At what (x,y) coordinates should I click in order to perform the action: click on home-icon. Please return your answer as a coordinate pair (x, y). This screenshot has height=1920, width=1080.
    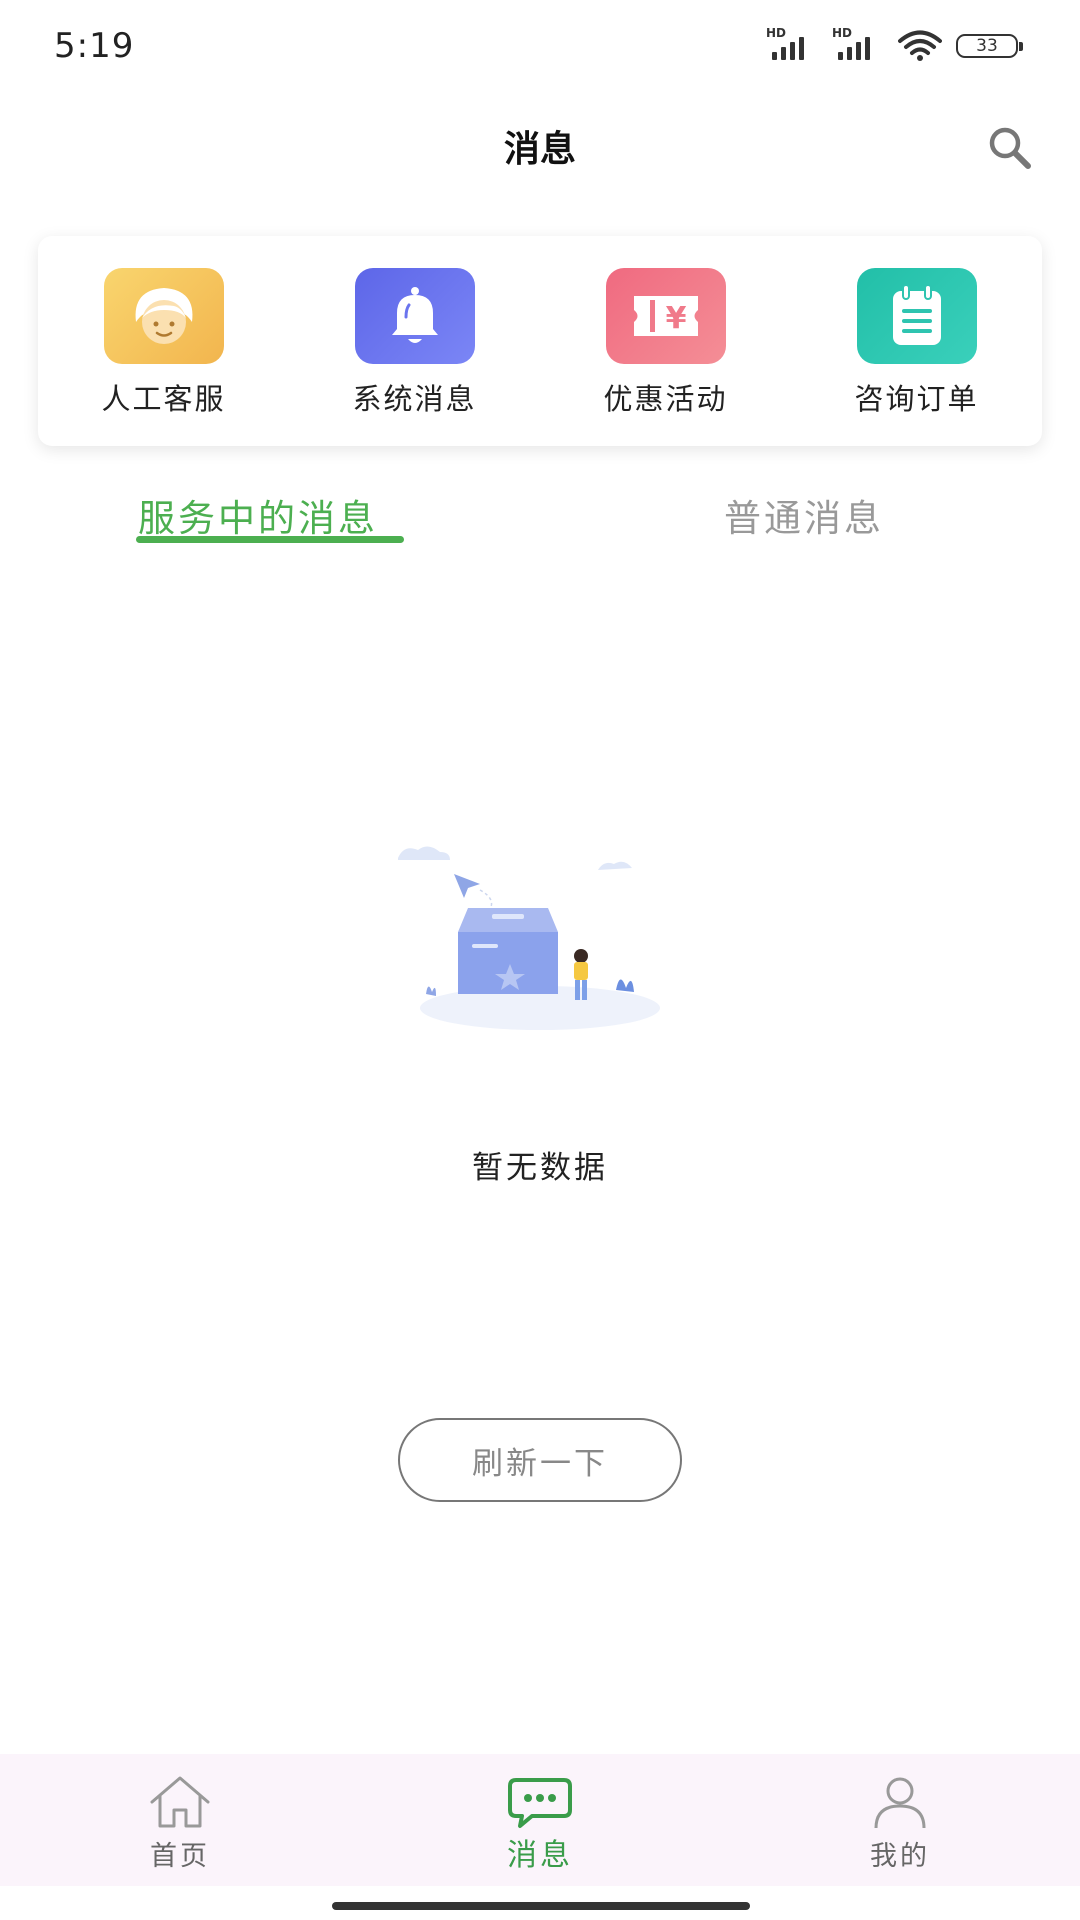
    Looking at the image, I should click on (180, 1802).